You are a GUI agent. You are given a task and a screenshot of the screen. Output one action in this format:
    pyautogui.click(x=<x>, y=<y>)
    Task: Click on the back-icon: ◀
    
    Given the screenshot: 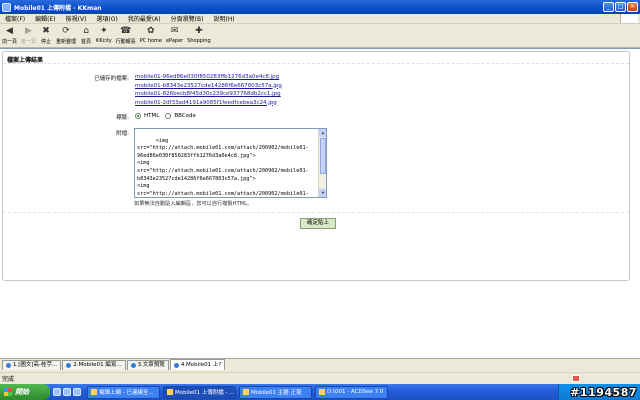 What is the action you would take?
    pyautogui.click(x=9, y=31)
    